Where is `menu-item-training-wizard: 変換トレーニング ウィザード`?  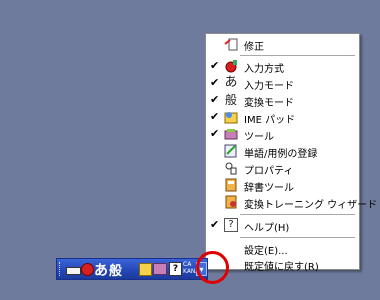
menu-item-training-wizard: 変換トレーニング ウィザード is located at coordinates (291, 202).